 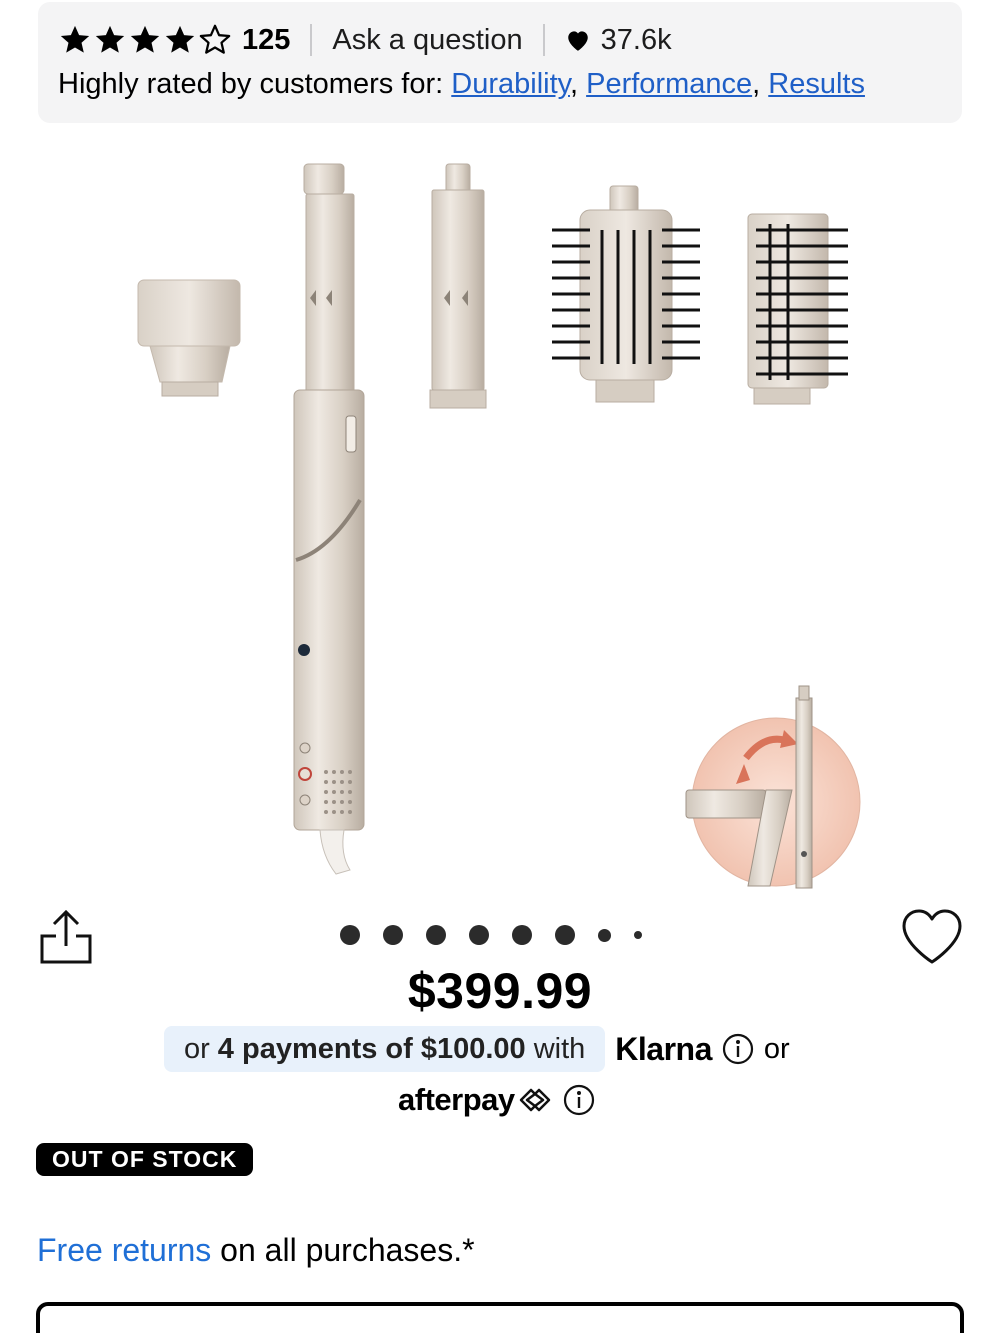 What do you see at coordinates (500, 991) in the screenshot?
I see `price: $399.99` at bounding box center [500, 991].